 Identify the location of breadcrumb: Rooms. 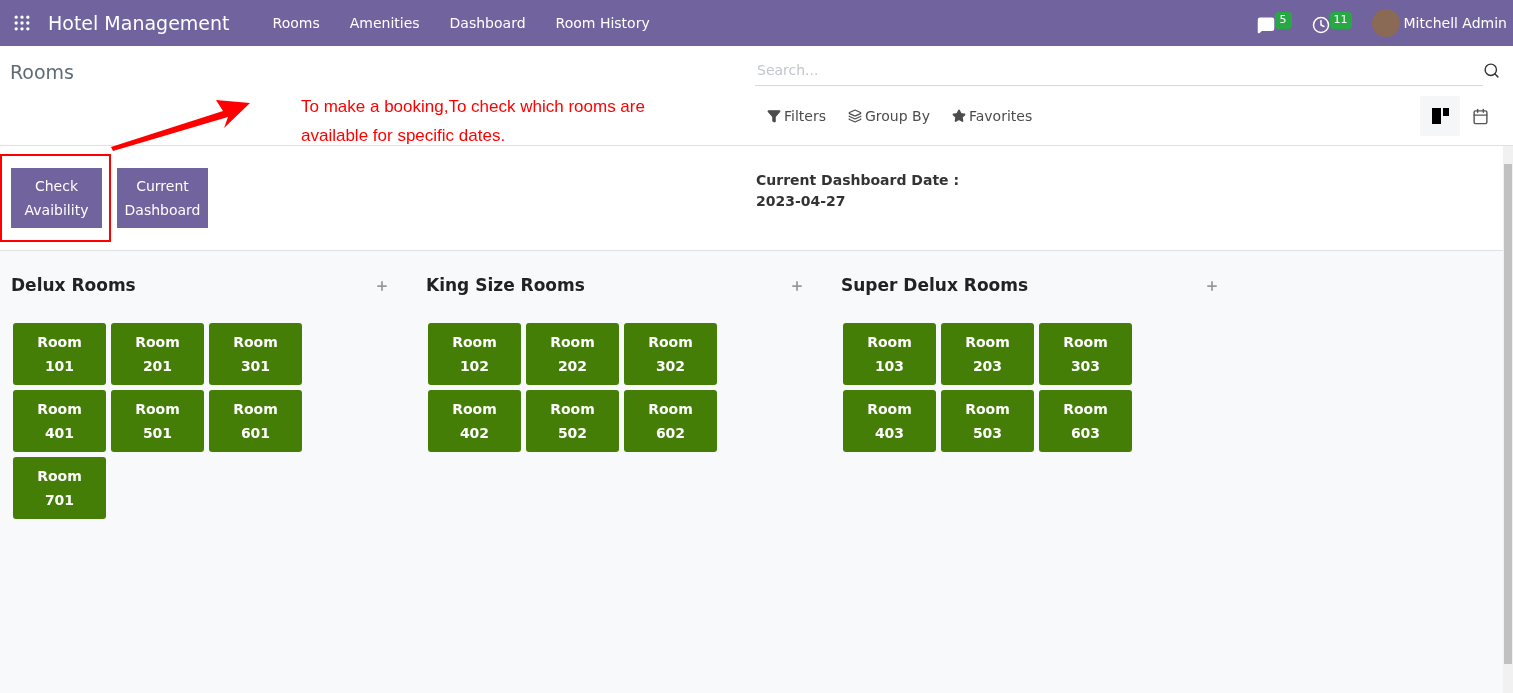
(42, 72).